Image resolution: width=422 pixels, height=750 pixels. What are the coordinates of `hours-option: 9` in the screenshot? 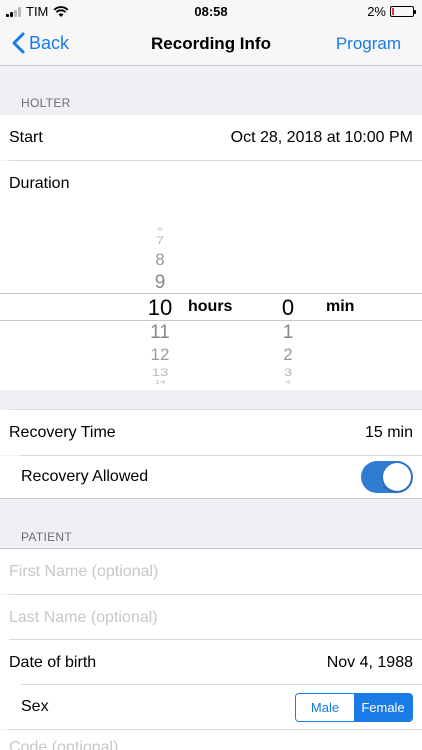 It's located at (160, 283).